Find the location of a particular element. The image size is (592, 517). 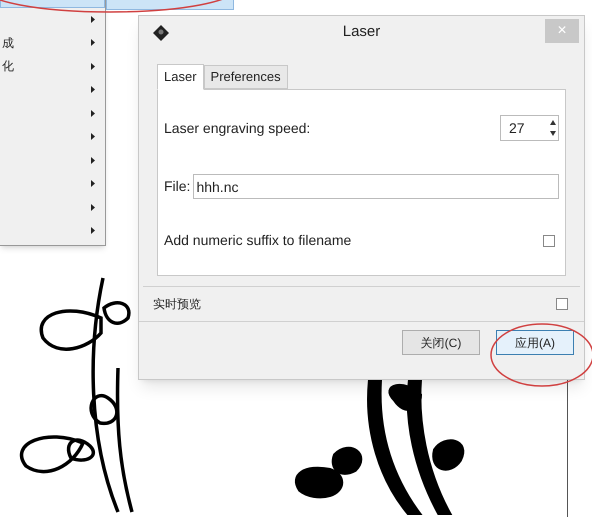

field-label: Laser engraving speed: is located at coordinates (237, 128).